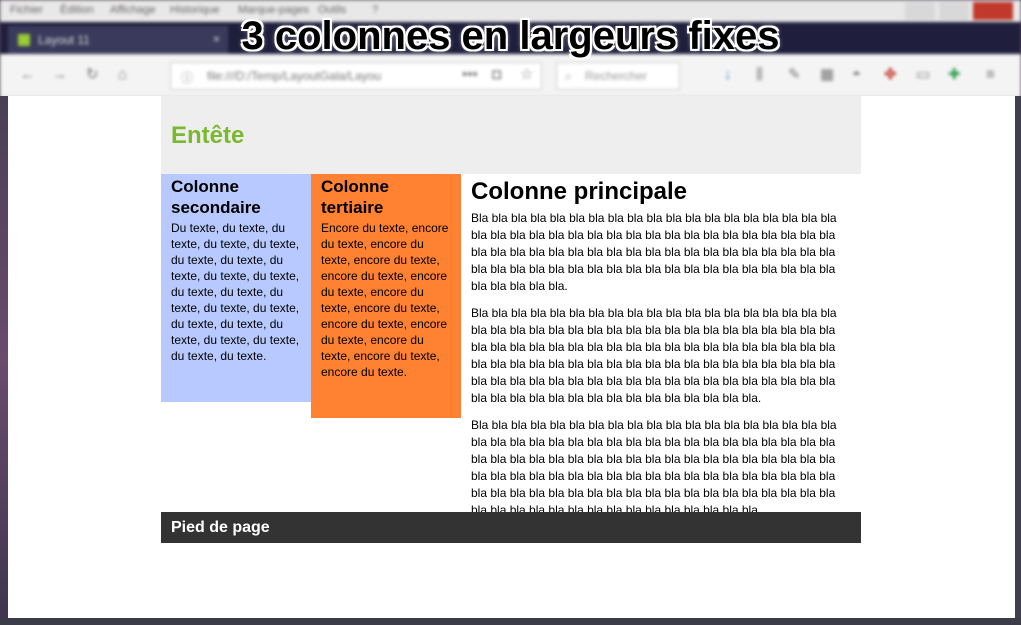  I want to click on reload-icon: ↻, so click(94, 75).